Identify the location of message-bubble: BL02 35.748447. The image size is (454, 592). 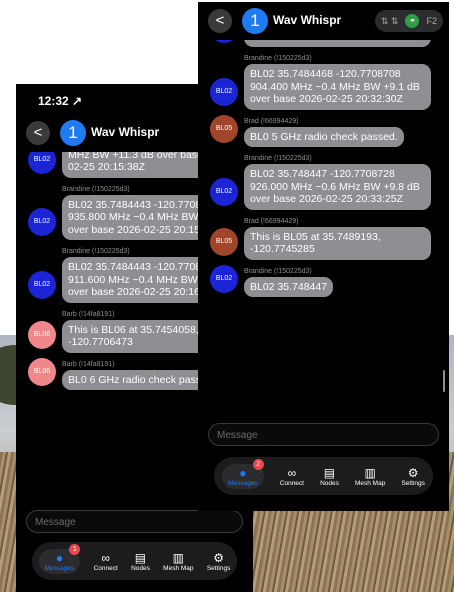
(289, 286).